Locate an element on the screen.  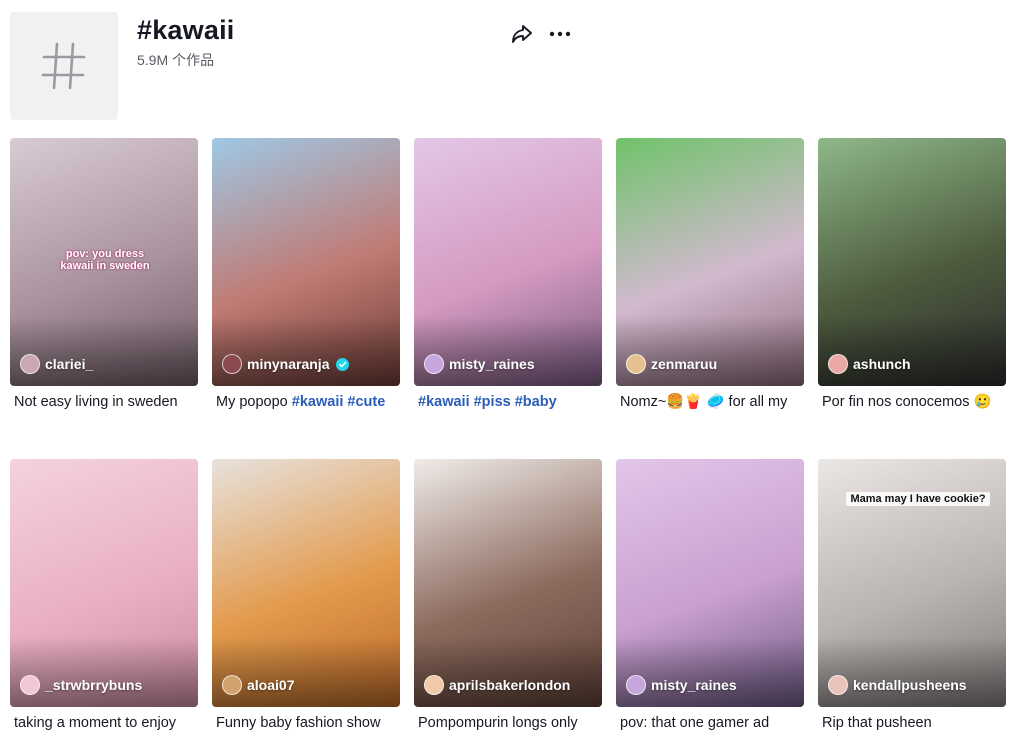
caption-text: Nomz~🍔🍟 🥏 for all my is located at coordinates (704, 402).